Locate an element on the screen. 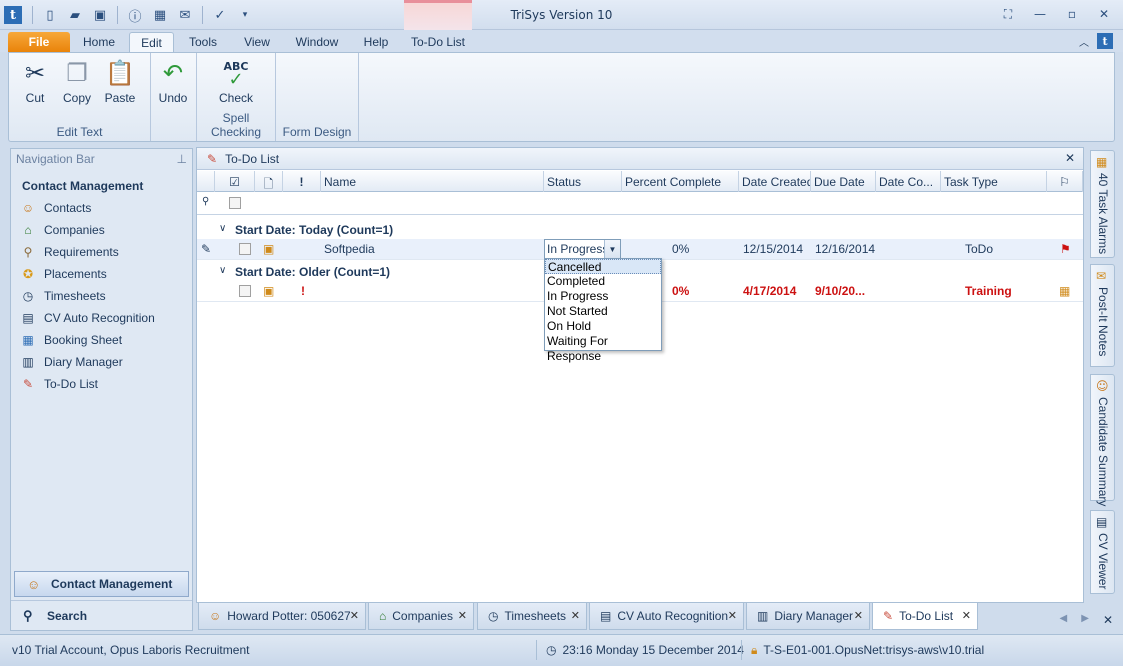  group-row-today: ∨ Start Date: Today (Count=1) is located at coordinates (640, 230).